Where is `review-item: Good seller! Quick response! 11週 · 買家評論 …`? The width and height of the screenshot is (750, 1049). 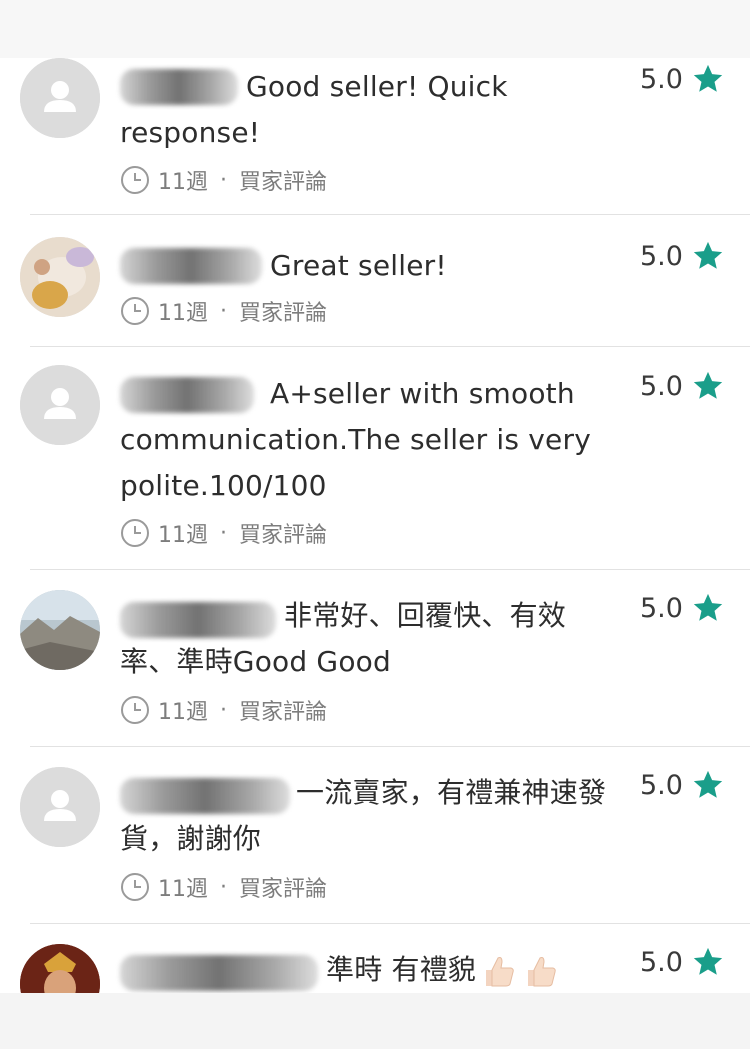
review-item: Good seller! Quick response! 11週 · 買家評論 … is located at coordinates (375, 136).